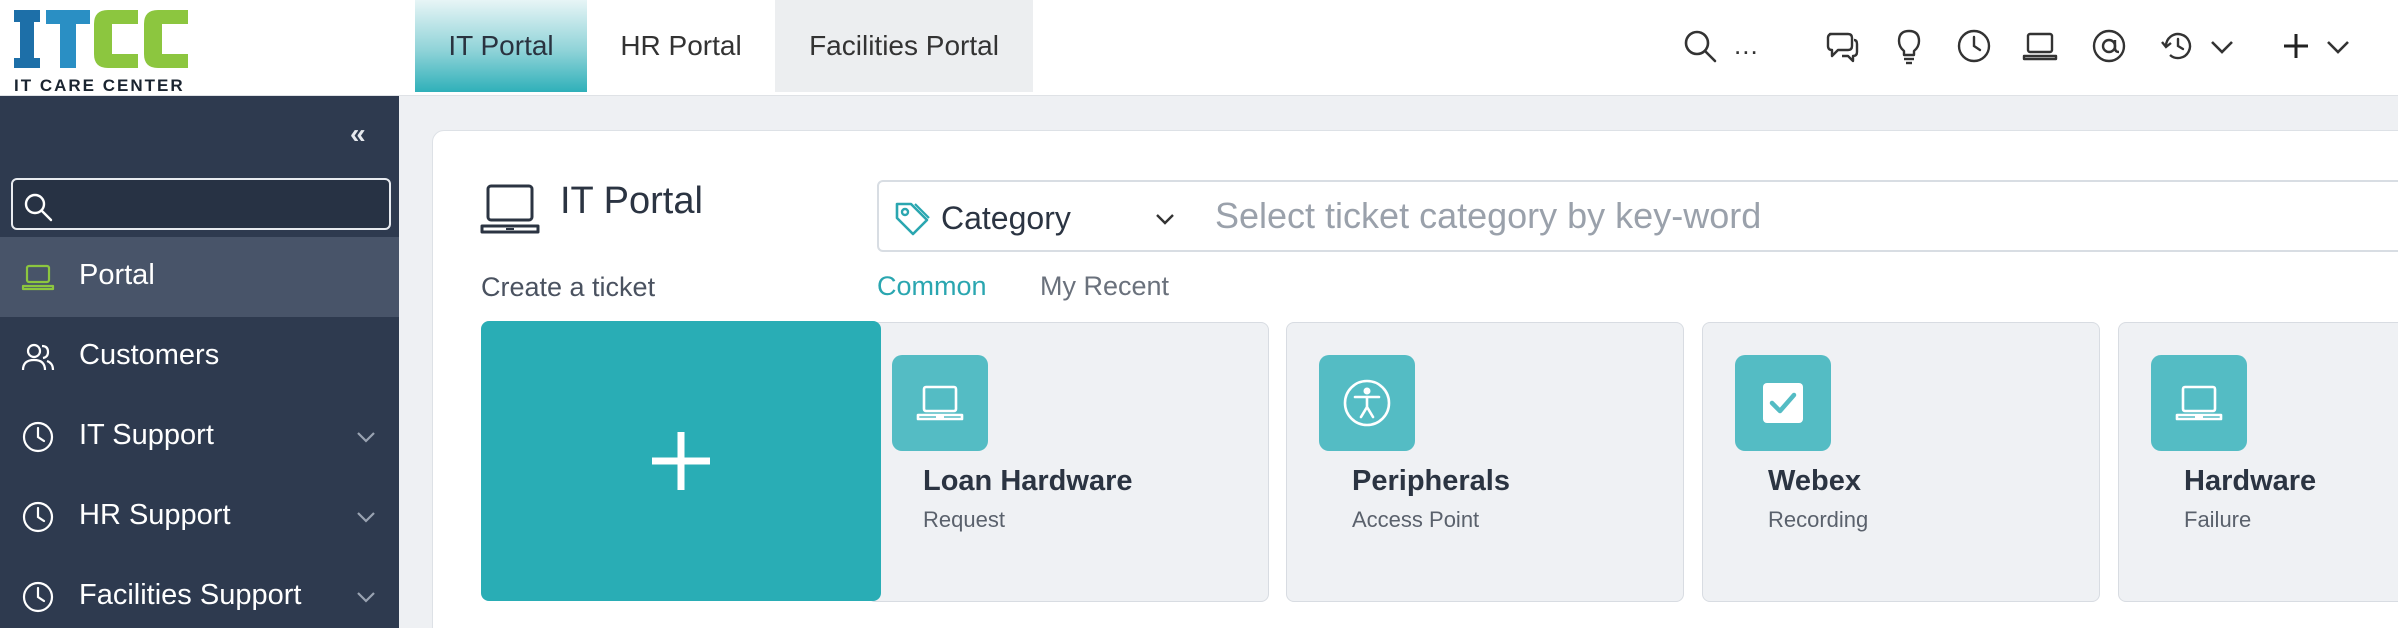 The width and height of the screenshot is (2398, 628). What do you see at coordinates (1431, 481) in the screenshot?
I see `tile-title: Peripherals` at bounding box center [1431, 481].